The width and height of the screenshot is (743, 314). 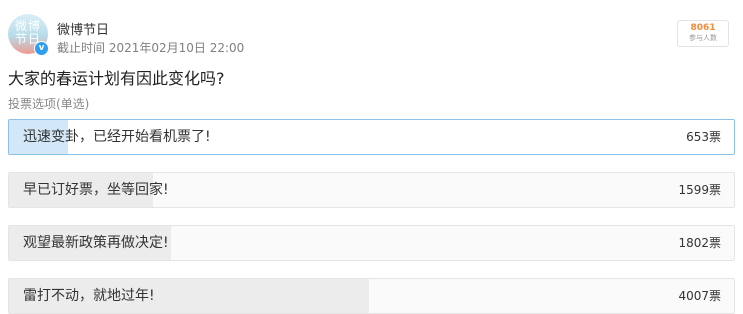 I want to click on poll-option-count: 1802票, so click(x=699, y=243).